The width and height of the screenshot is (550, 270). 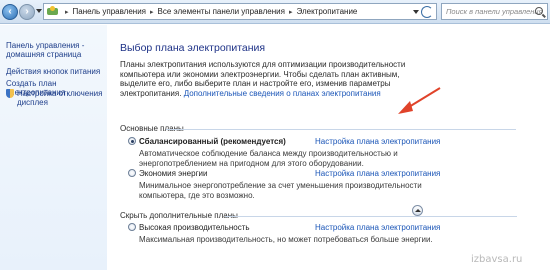 I want to click on display-off-link: Настройка отключения дисплея, so click(x=55, y=98).